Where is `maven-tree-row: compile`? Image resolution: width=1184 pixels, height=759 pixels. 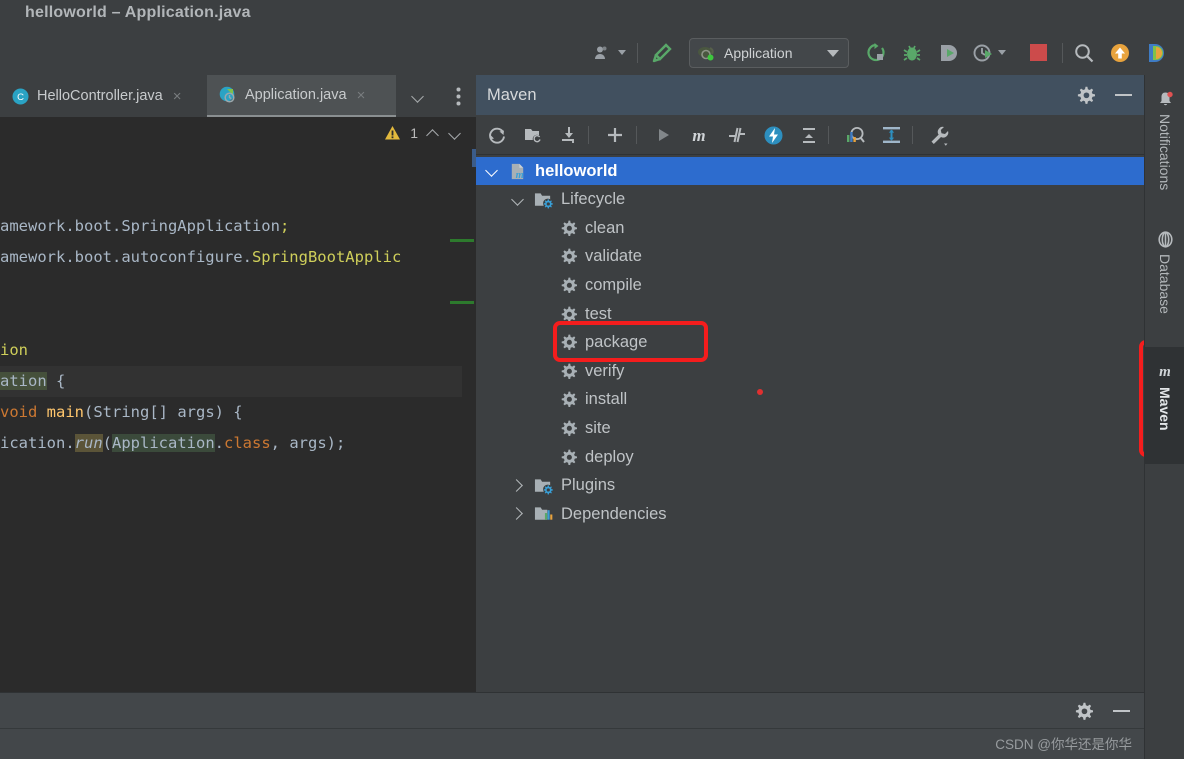
maven-tree-row: compile is located at coordinates (810, 285).